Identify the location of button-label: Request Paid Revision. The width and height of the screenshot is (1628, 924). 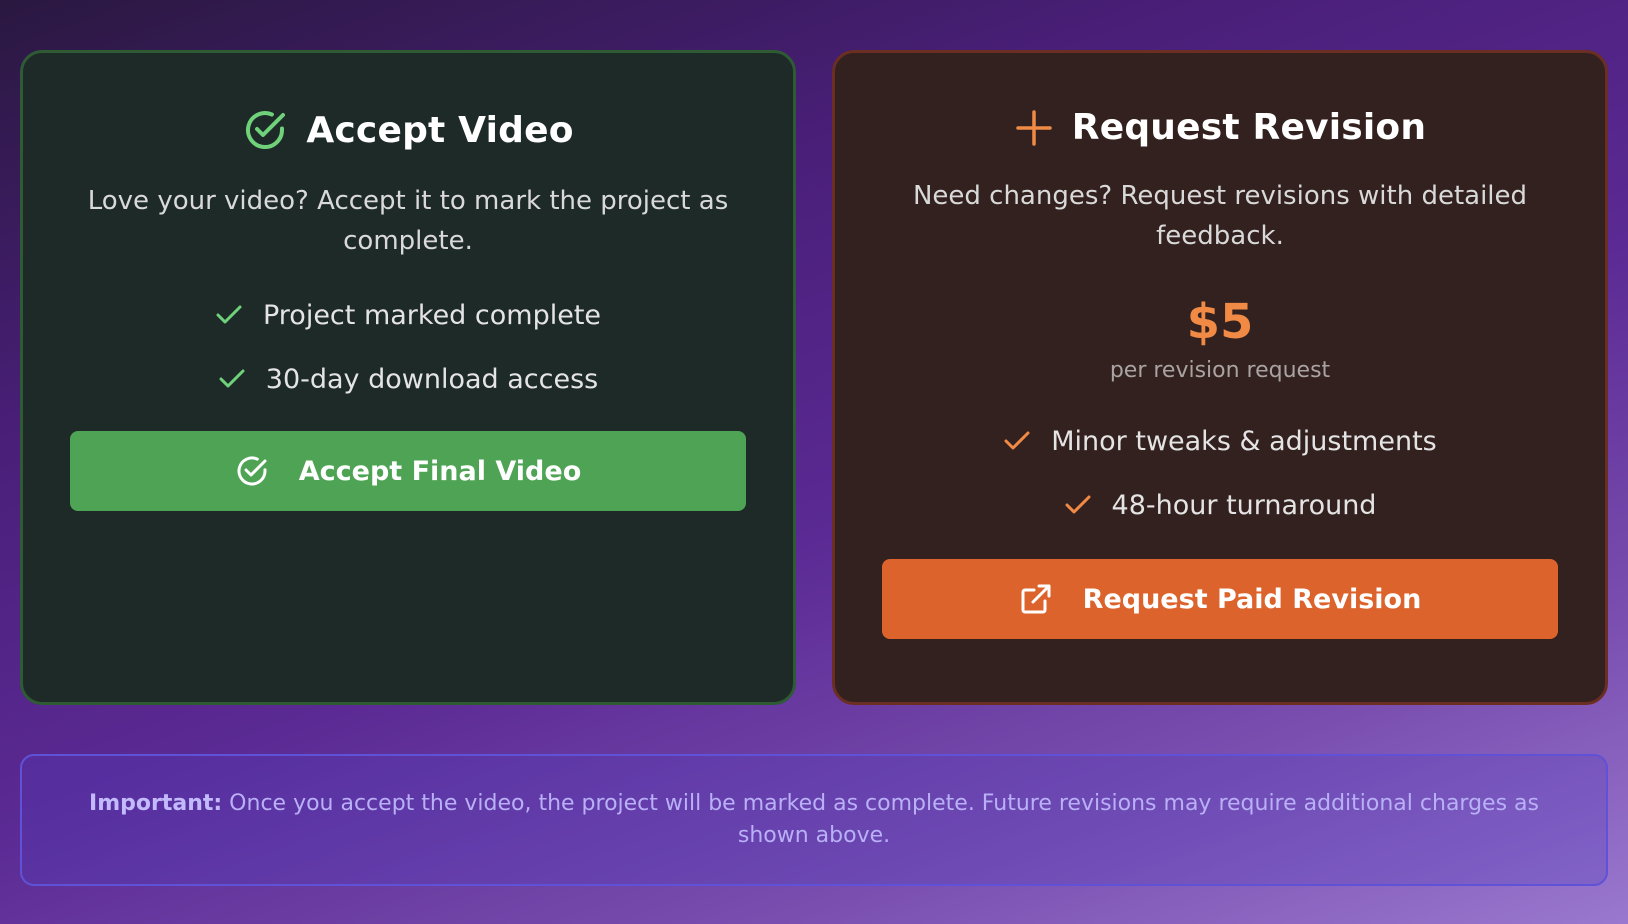
(1252, 599).